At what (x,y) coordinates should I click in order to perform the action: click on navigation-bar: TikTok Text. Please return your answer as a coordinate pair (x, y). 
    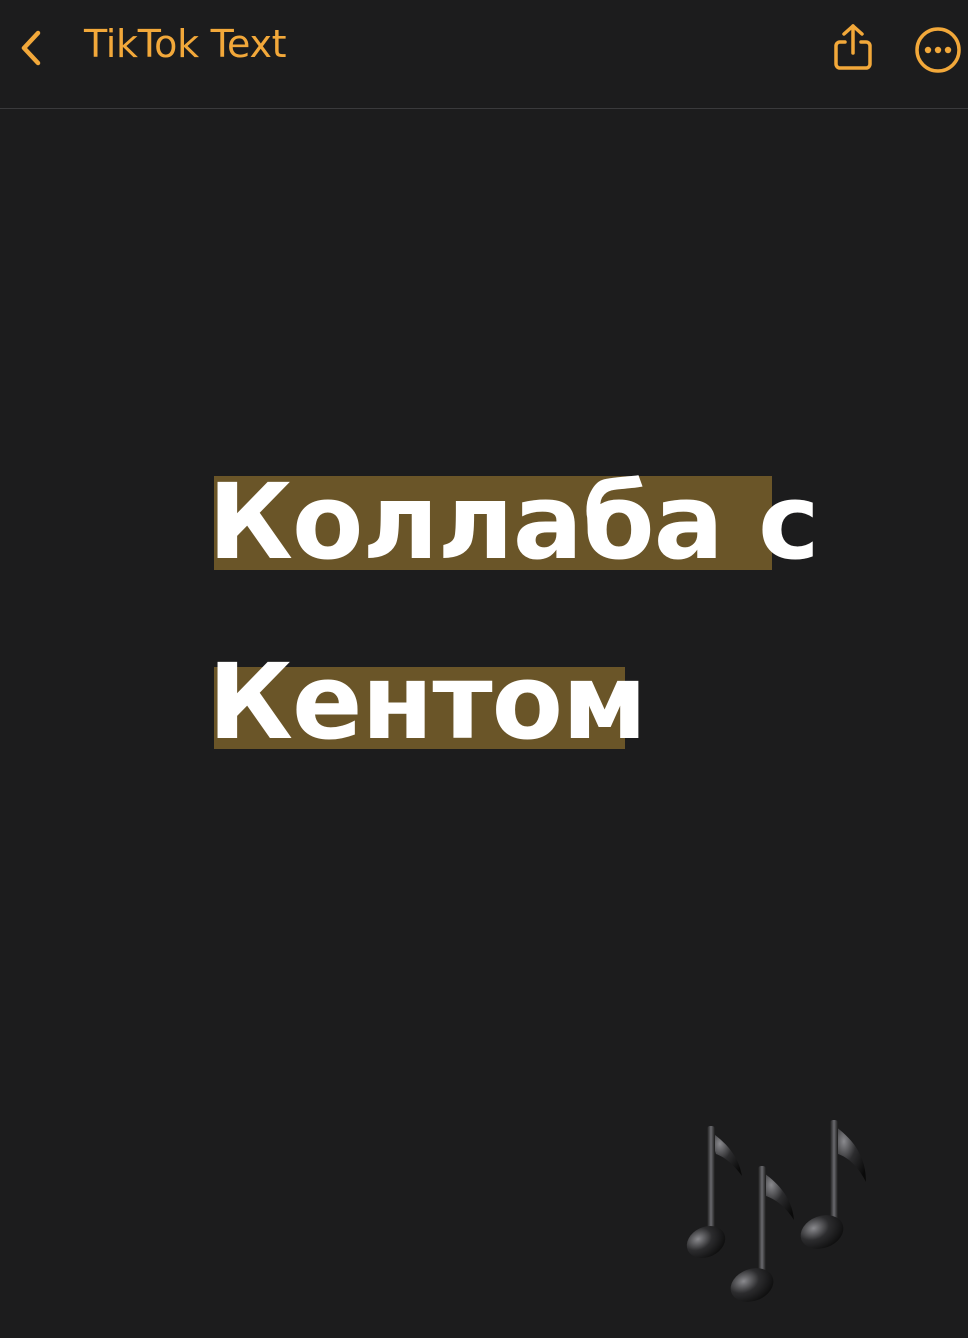
    Looking at the image, I should click on (484, 54).